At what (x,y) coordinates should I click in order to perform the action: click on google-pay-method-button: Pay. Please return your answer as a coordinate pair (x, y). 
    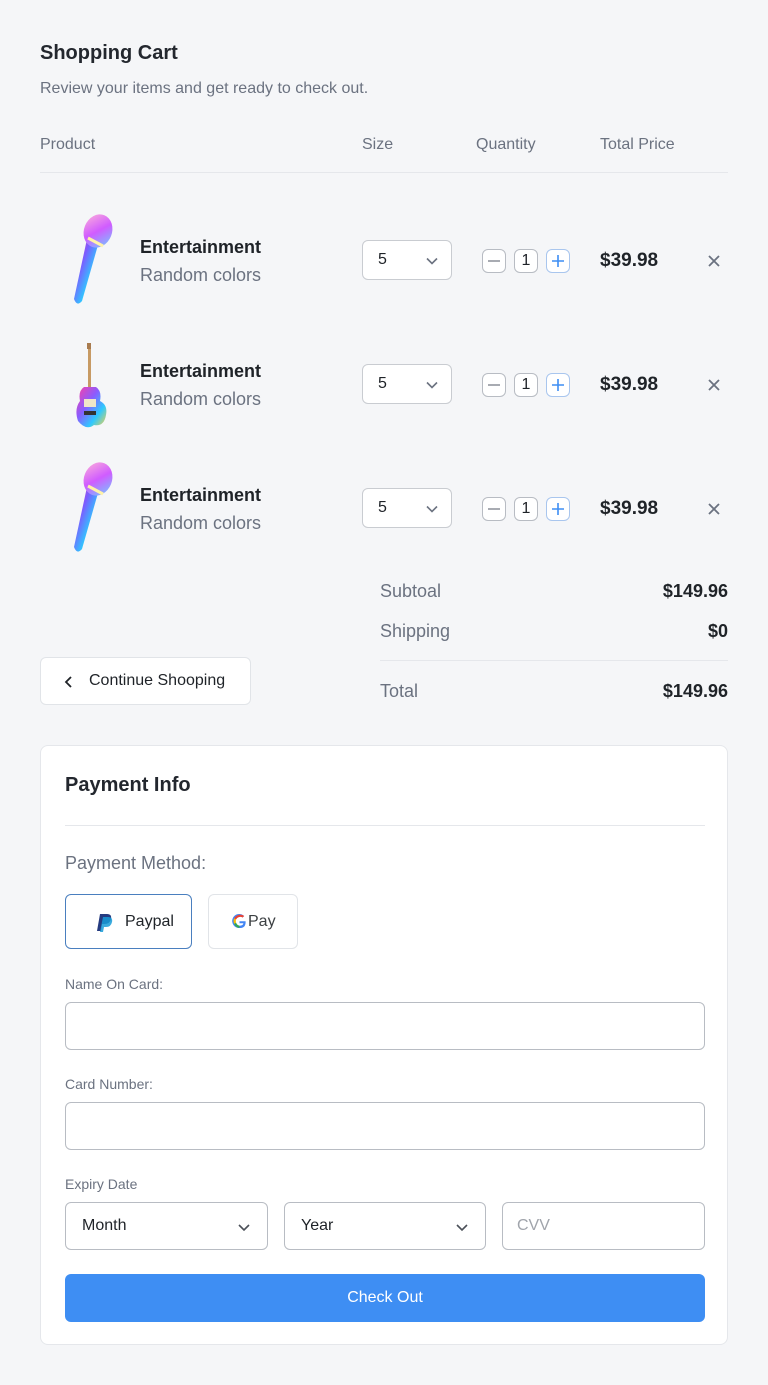
    Looking at the image, I should click on (253, 921).